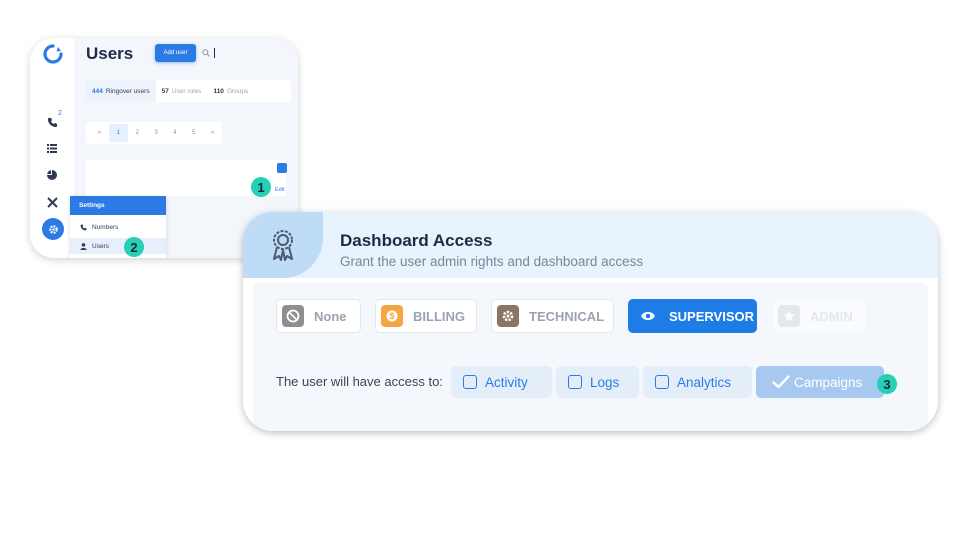 This screenshot has width=960, height=540. I want to click on dollar-coin-icon: $, so click(392, 316).